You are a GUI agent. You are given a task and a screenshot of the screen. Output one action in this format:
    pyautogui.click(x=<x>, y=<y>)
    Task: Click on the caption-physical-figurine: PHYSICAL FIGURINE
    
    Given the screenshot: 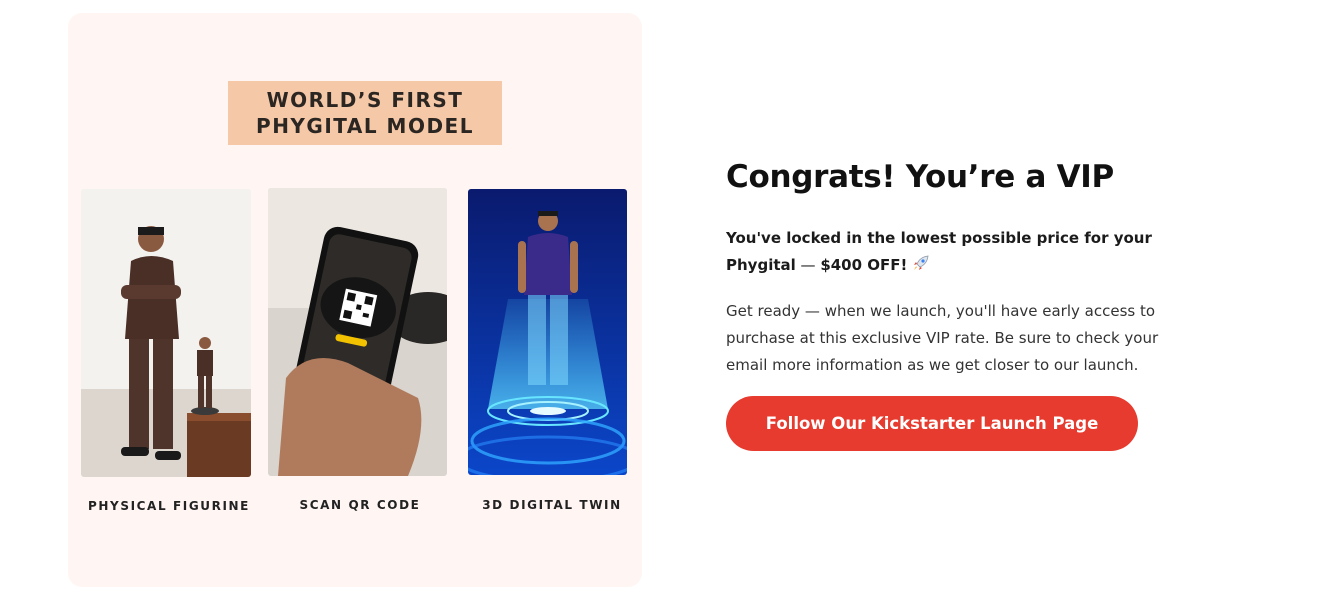 What is the action you would take?
    pyautogui.click(x=169, y=506)
    